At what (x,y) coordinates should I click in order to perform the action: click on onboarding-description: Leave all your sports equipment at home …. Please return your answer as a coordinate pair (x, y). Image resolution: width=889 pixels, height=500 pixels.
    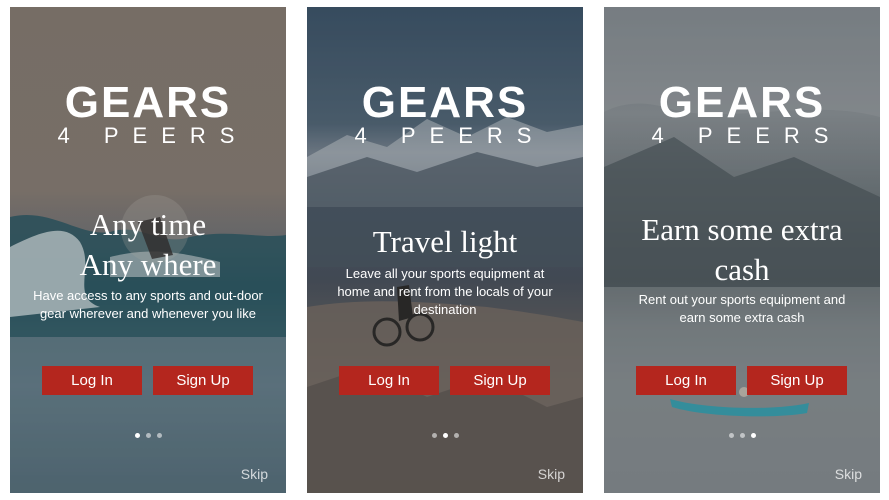
    Looking at the image, I should click on (445, 291).